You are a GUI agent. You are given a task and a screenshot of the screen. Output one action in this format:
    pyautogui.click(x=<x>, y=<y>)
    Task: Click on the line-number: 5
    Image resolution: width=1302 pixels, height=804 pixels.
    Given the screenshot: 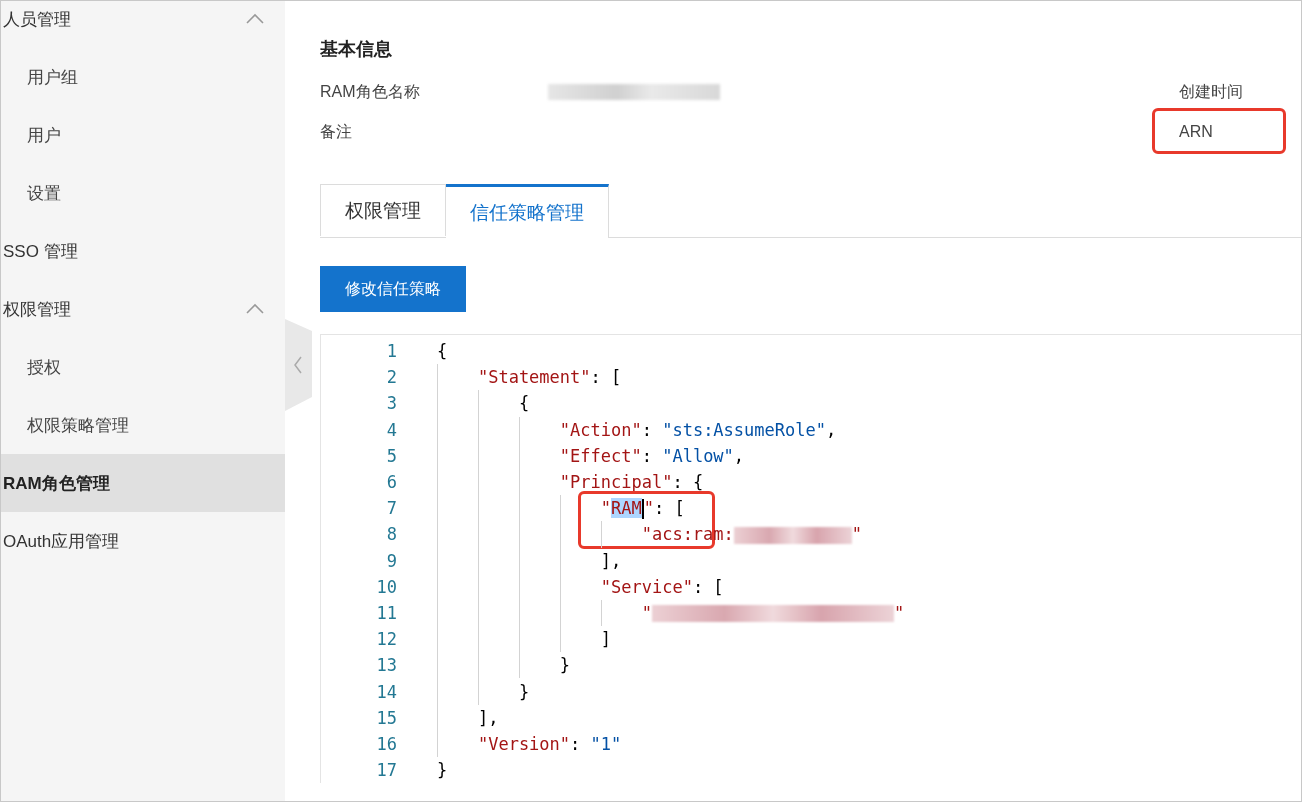 What is the action you would take?
    pyautogui.click(x=391, y=455)
    